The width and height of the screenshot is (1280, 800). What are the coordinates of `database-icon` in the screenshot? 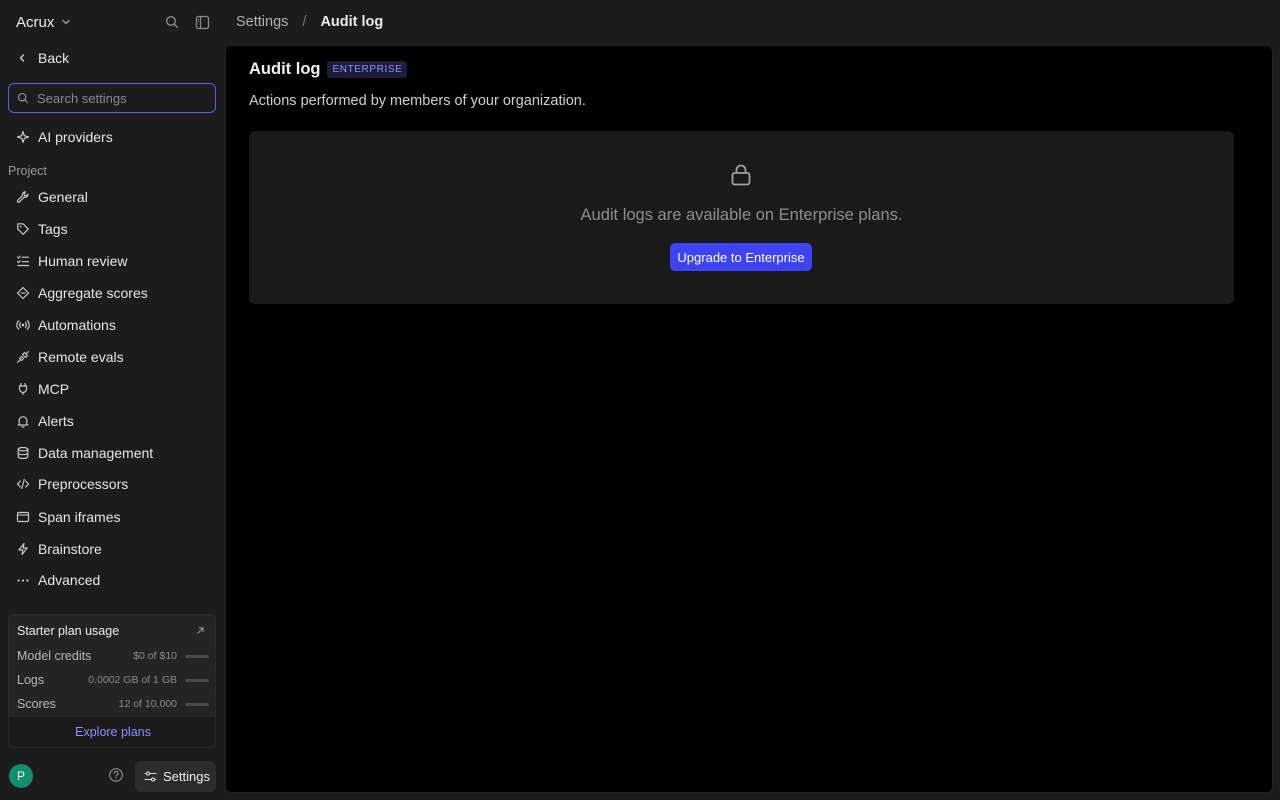 It's located at (23, 453).